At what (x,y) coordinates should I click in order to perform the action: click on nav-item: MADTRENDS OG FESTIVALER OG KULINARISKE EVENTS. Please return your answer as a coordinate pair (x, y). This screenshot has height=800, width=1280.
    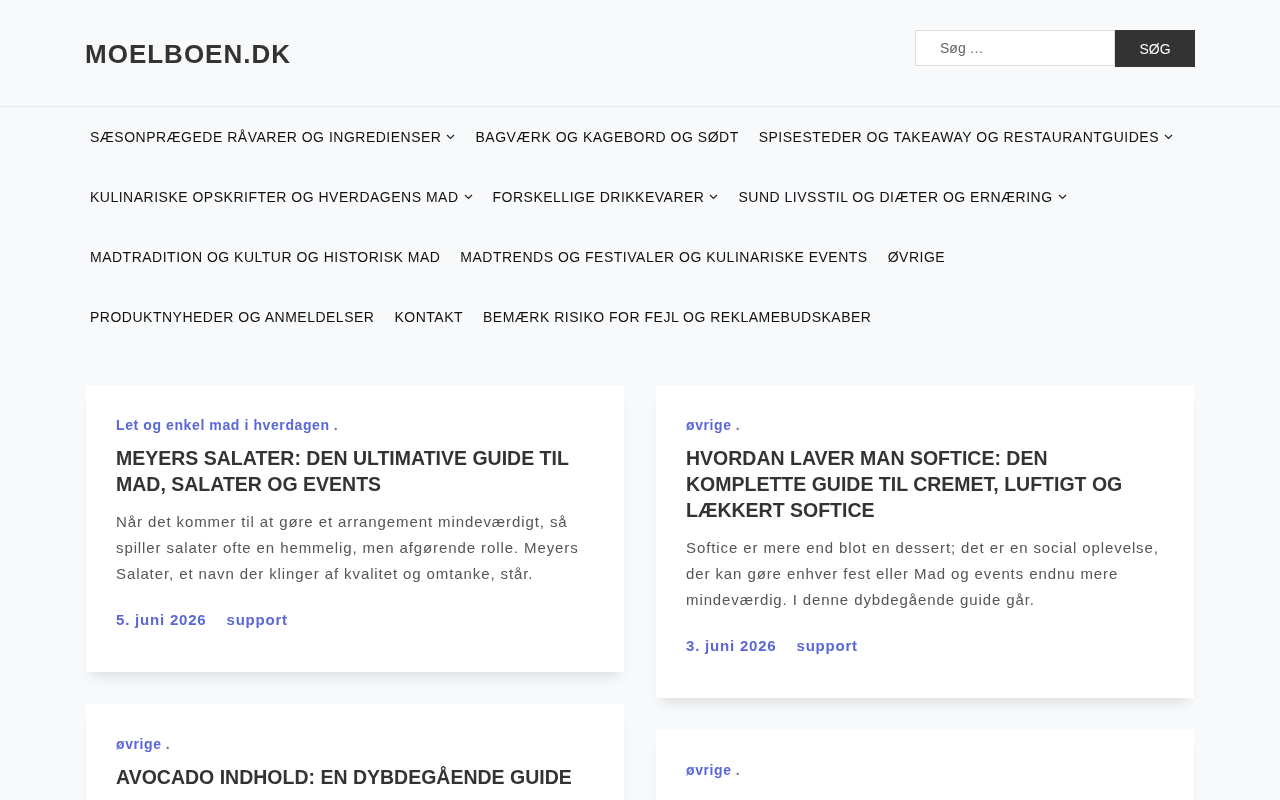
    Looking at the image, I should click on (669, 257).